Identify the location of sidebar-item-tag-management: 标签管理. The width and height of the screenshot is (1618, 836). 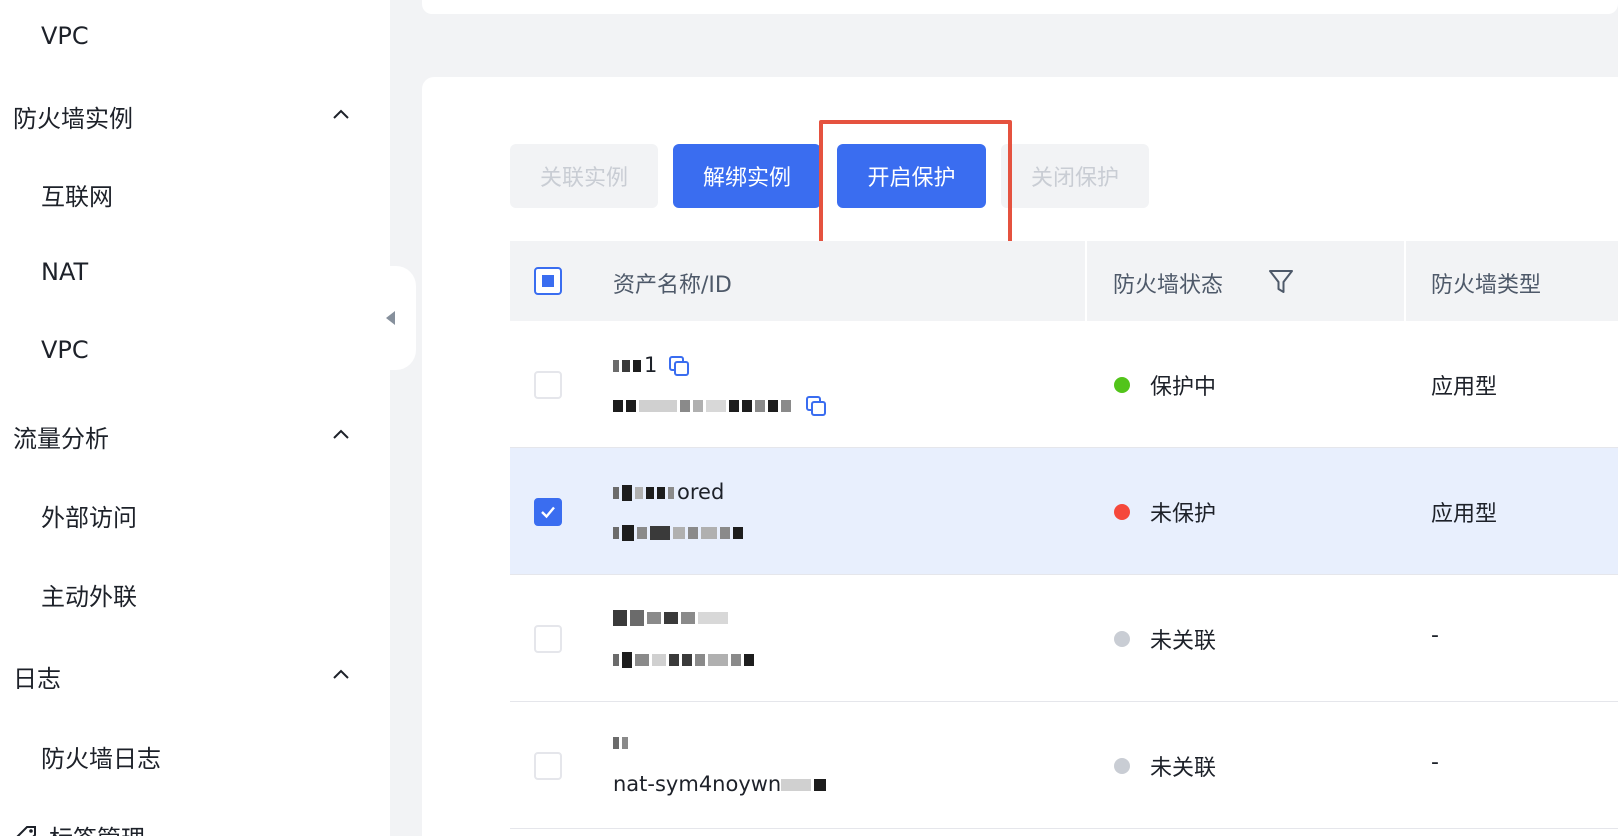
(195, 821).